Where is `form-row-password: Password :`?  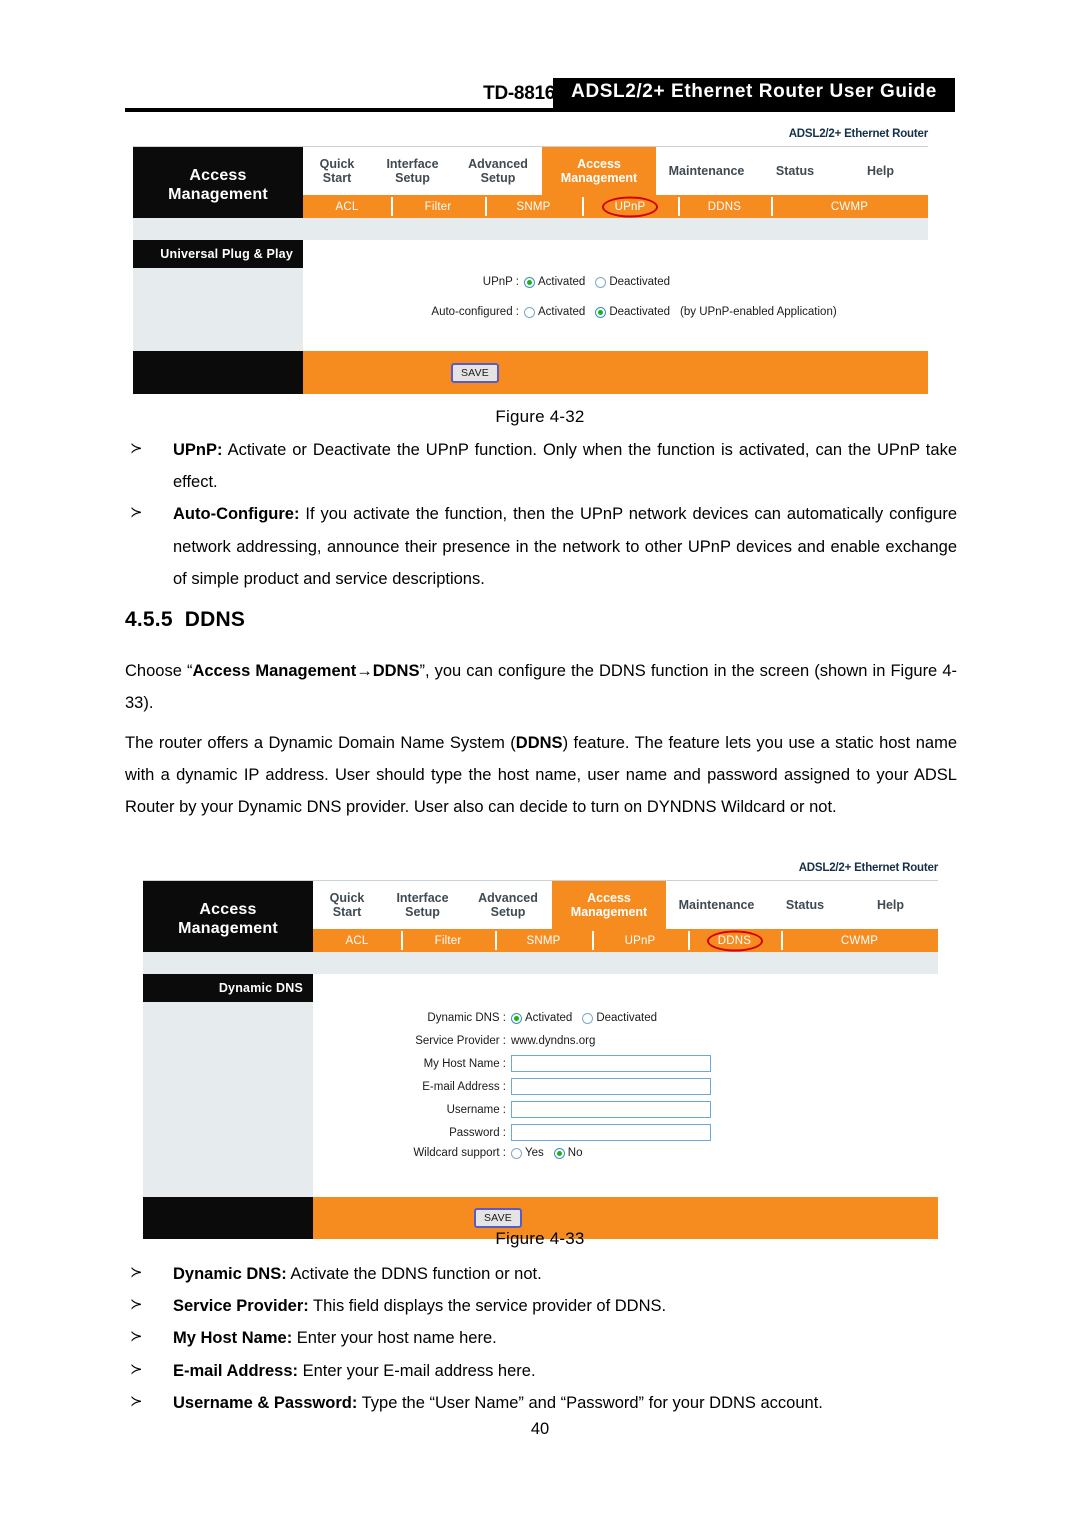
form-row-password: Password : is located at coordinates (625, 1132).